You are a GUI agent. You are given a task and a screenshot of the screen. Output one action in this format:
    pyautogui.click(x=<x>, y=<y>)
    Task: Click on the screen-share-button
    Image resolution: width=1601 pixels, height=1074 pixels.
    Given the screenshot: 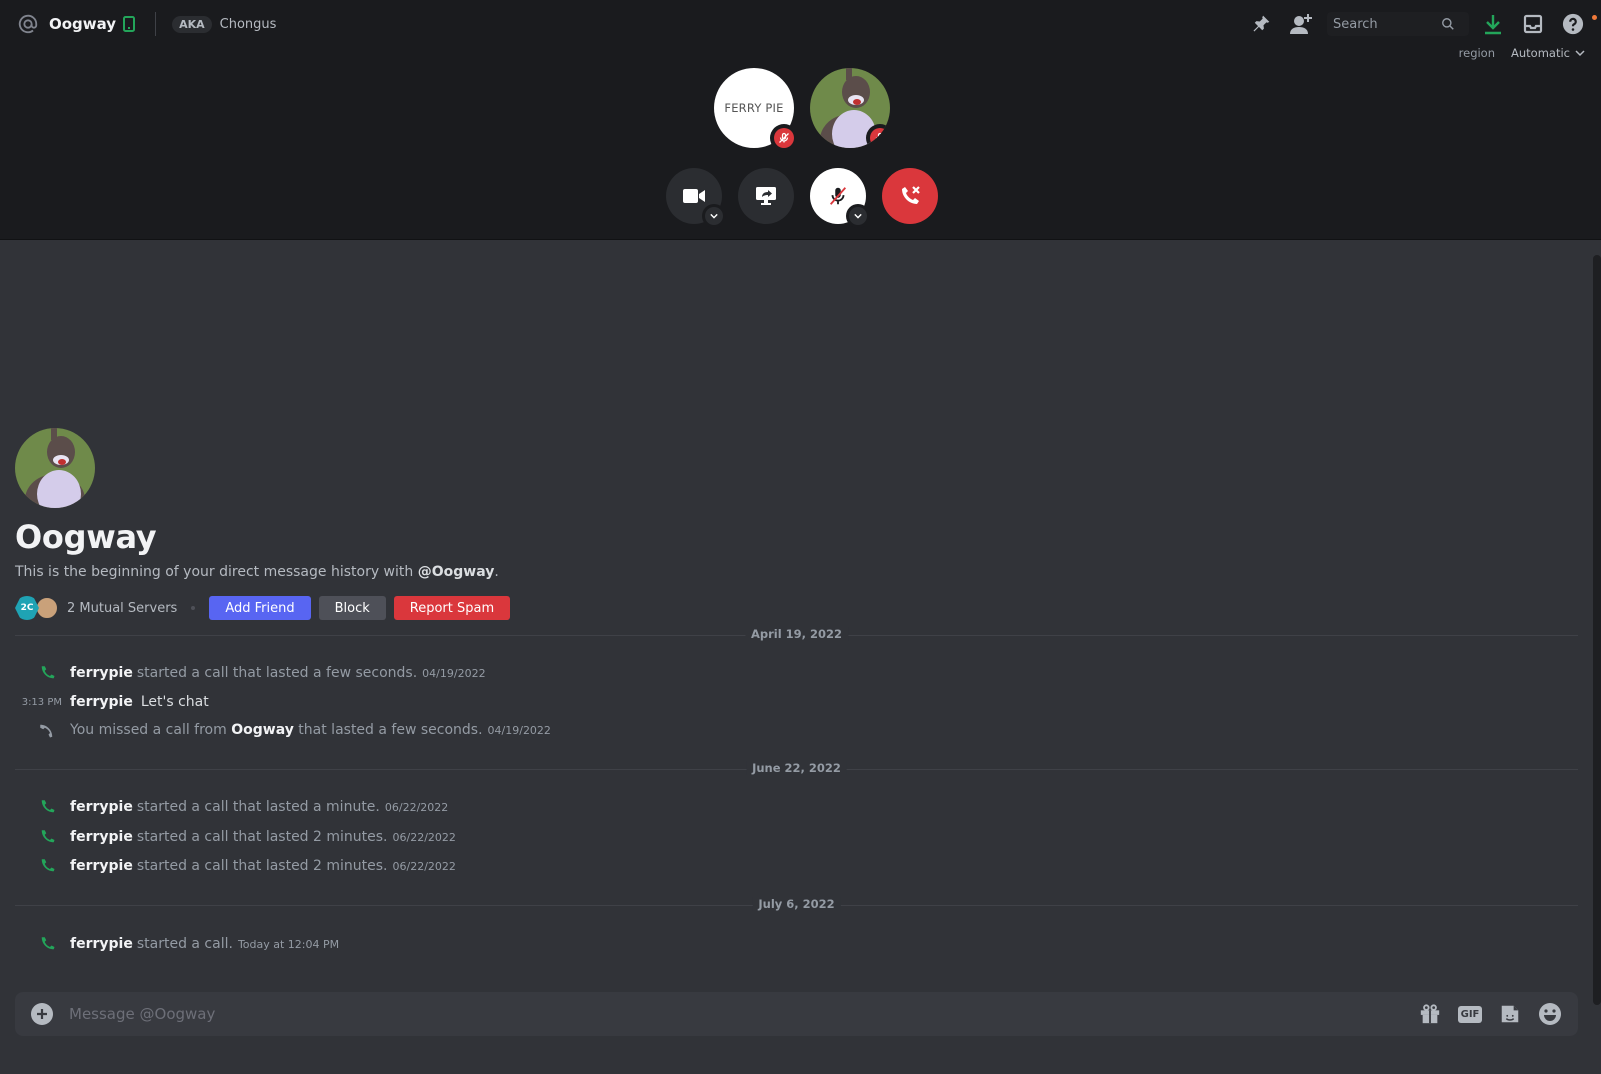 What is the action you would take?
    pyautogui.click(x=766, y=196)
    